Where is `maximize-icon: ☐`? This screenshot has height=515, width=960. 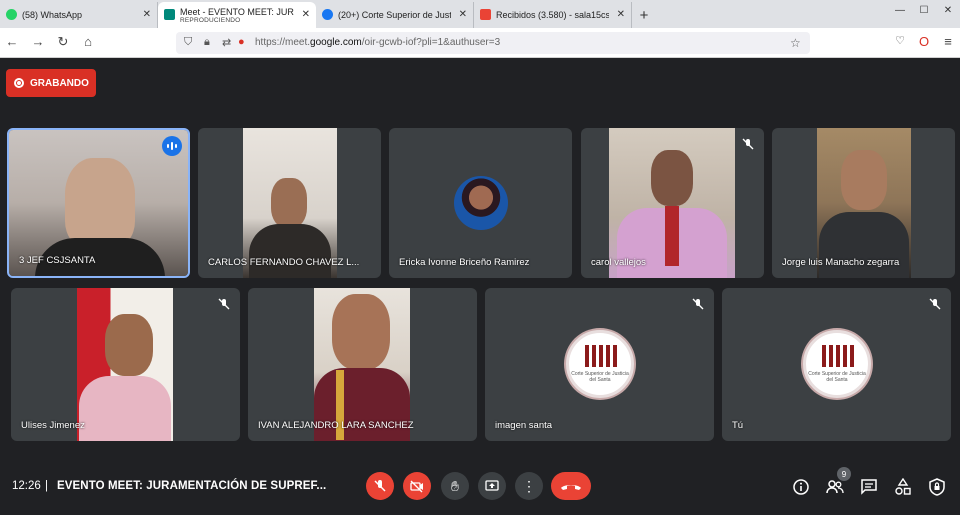
maximize-icon: ☐ is located at coordinates (924, 10).